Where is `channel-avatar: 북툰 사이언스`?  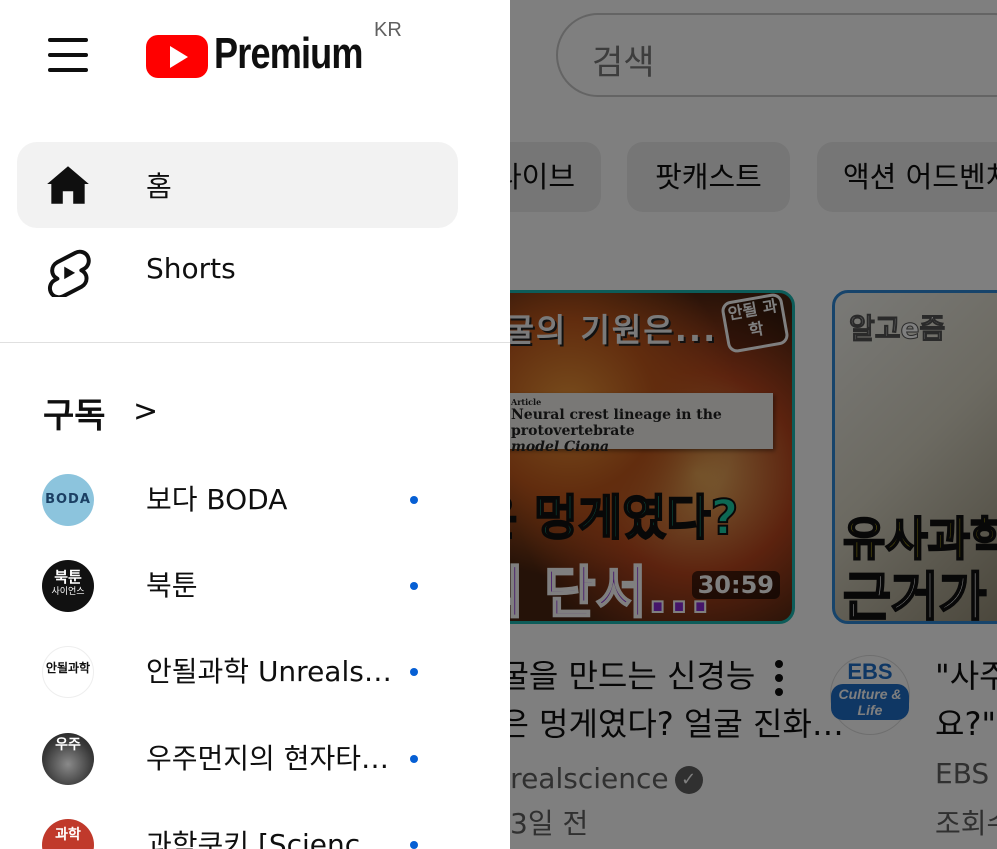 channel-avatar: 북툰 사이언스 is located at coordinates (68, 586).